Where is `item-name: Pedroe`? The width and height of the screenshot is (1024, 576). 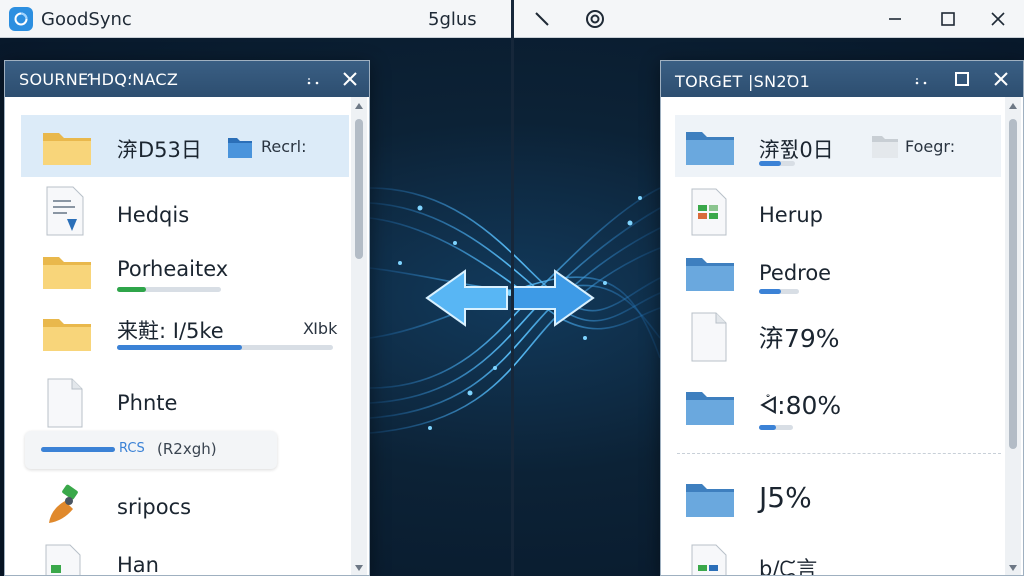
item-name: Pedroe is located at coordinates (795, 273).